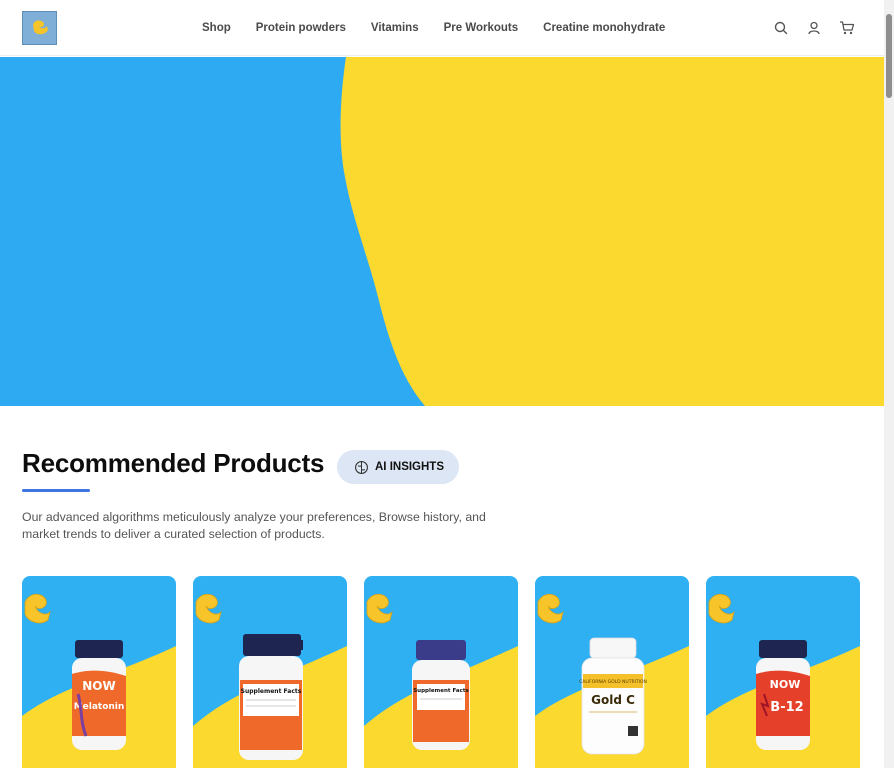  I want to click on title-underline, so click(56, 490).